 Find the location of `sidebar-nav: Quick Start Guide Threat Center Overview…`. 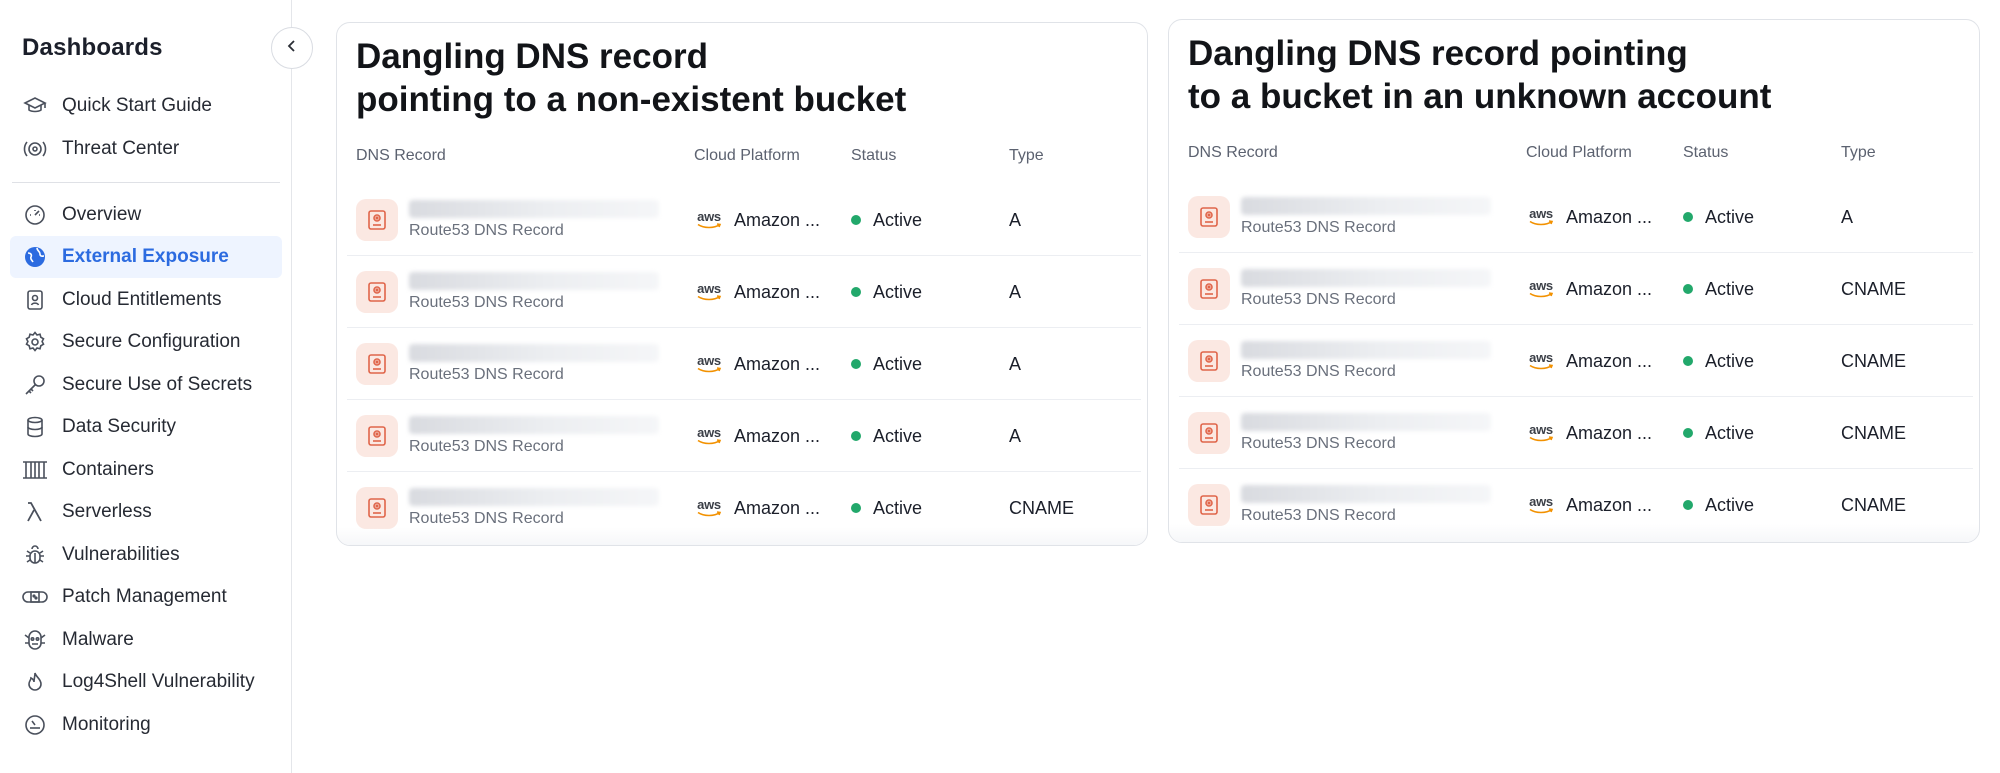

sidebar-nav: Quick Start Guide Threat Center Overview… is located at coordinates (146, 415).